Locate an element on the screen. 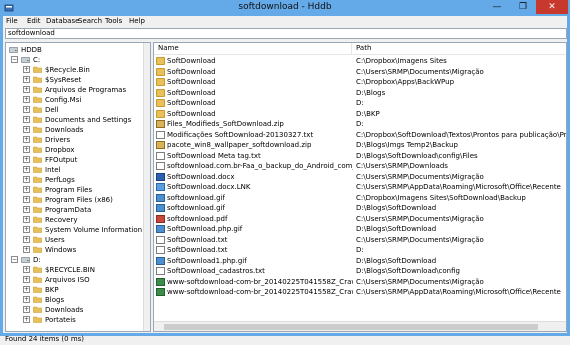 The image size is (570, 345). search-input is located at coordinates (283, 33).